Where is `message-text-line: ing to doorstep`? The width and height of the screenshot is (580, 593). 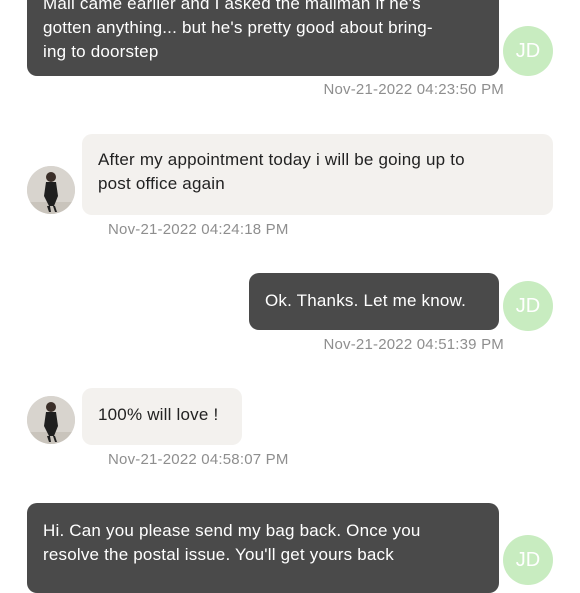
message-text-line: ing to doorstep is located at coordinates (101, 51).